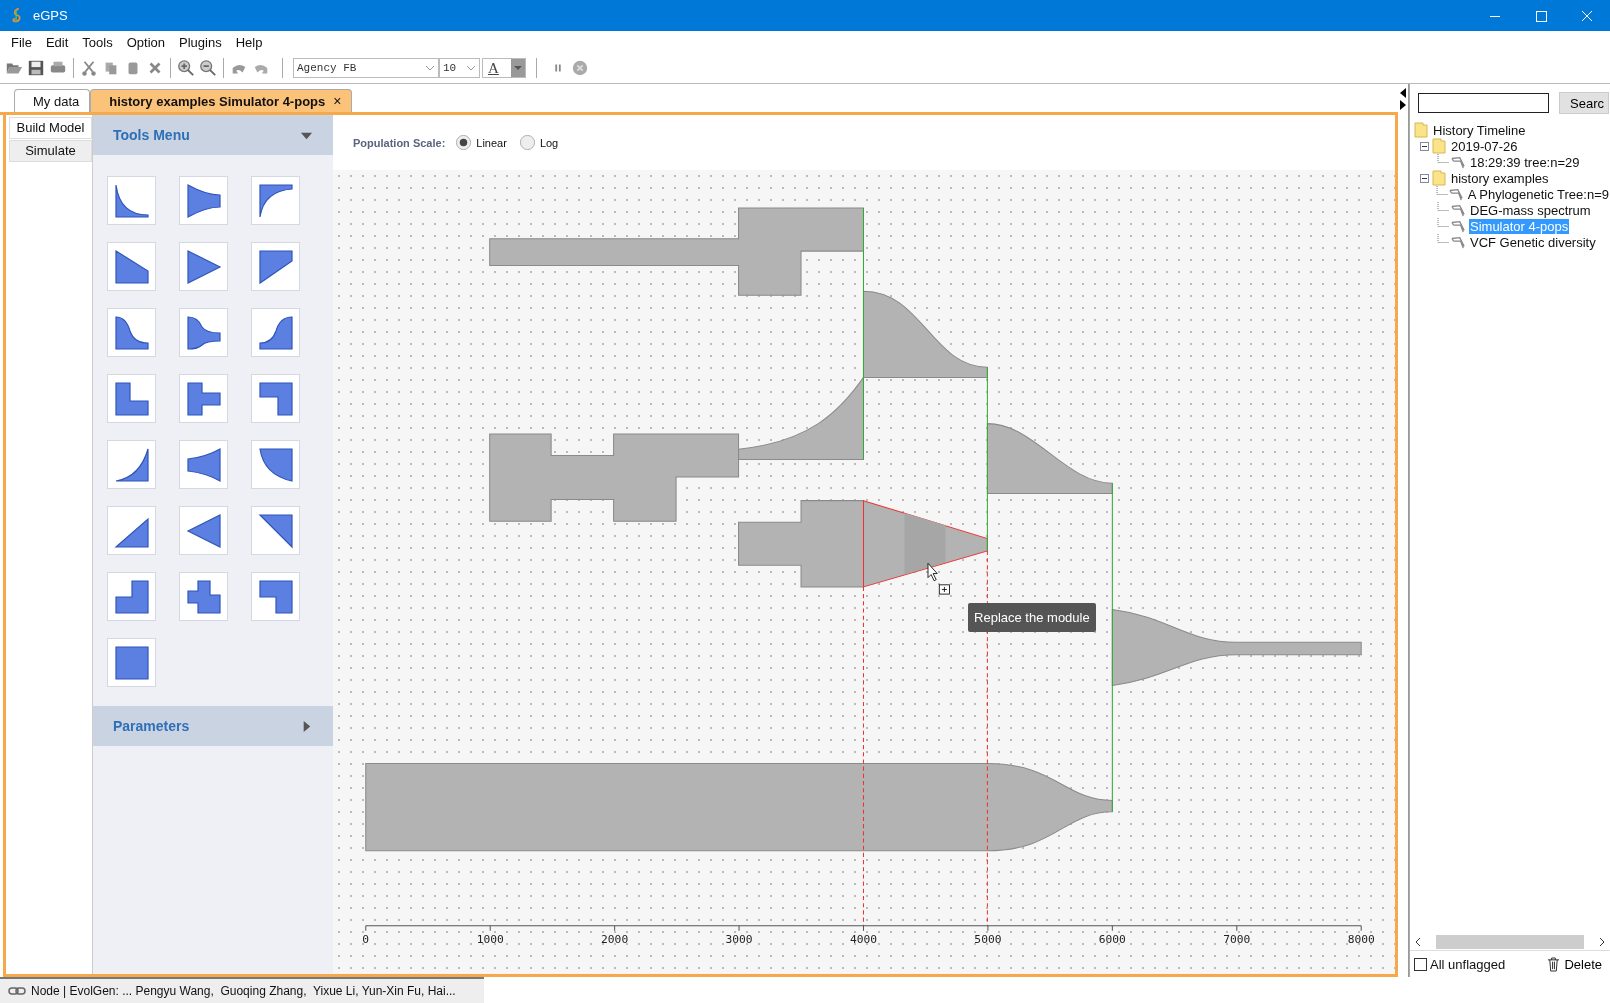  What do you see at coordinates (1484, 146) in the screenshot?
I see `tree-item: 2019-07-26` at bounding box center [1484, 146].